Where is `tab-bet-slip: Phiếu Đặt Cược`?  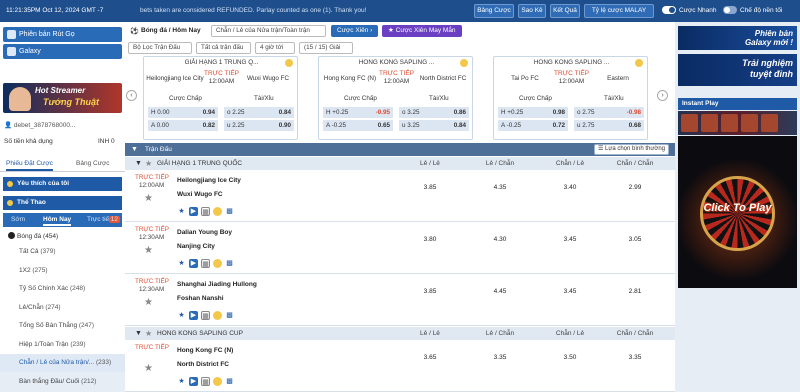 tab-bet-slip: Phiếu Đặt Cược is located at coordinates (29, 165).